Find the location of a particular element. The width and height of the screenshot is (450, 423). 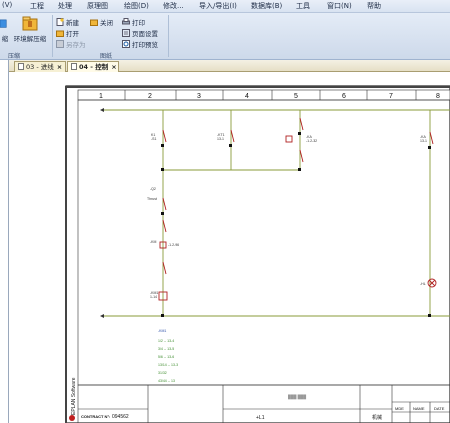

component-label: -1.2-96 is located at coordinates (173, 245).